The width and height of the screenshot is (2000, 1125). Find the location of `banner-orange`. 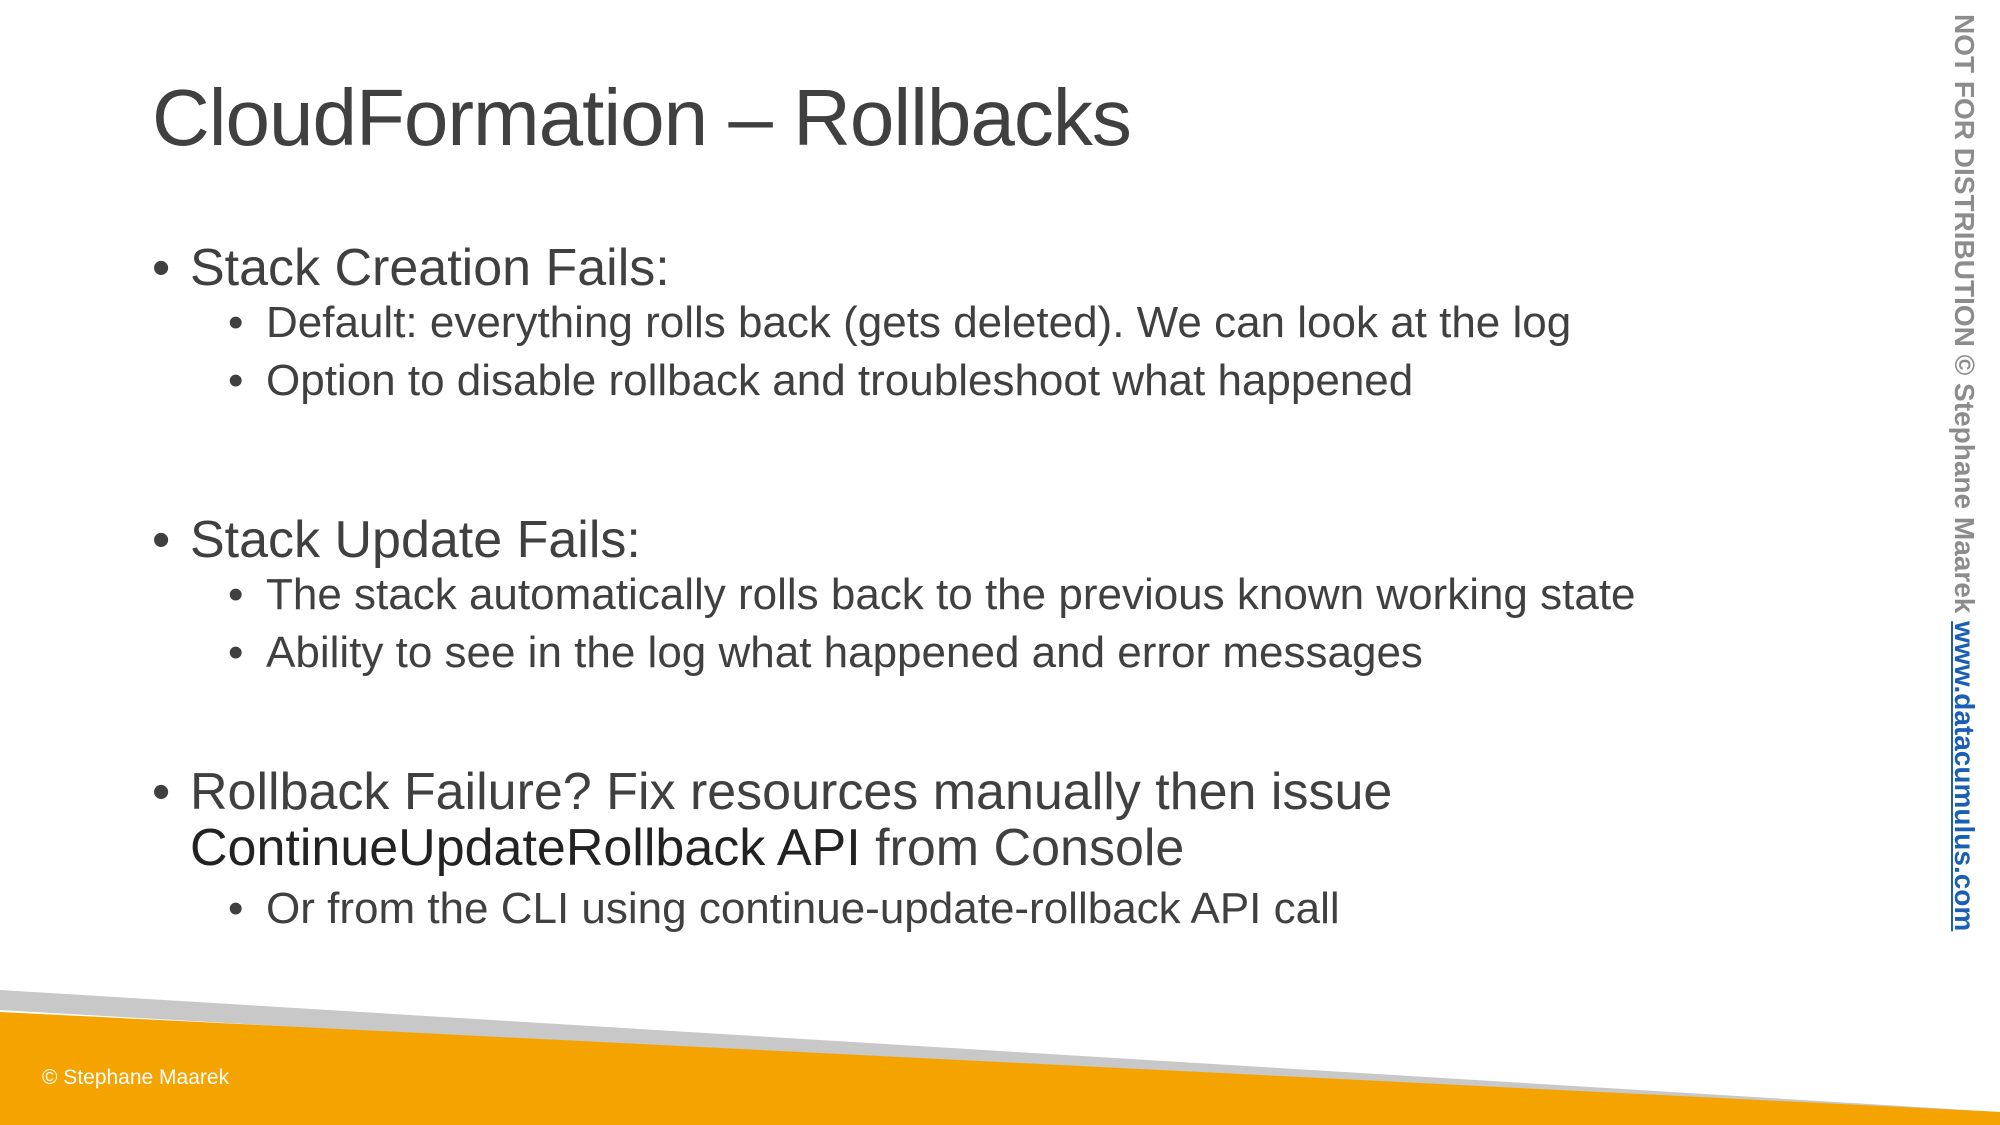

banner-orange is located at coordinates (1000, 1068).